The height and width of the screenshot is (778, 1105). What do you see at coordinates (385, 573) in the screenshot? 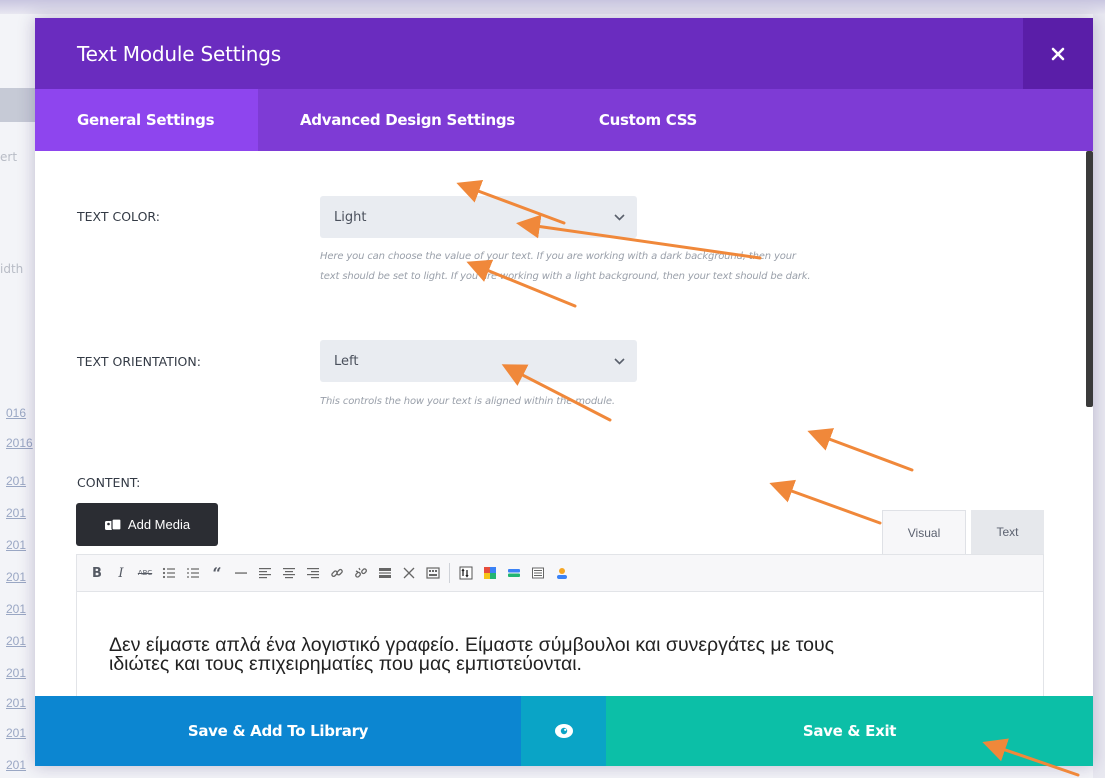
I see `read-more-icon` at bounding box center [385, 573].